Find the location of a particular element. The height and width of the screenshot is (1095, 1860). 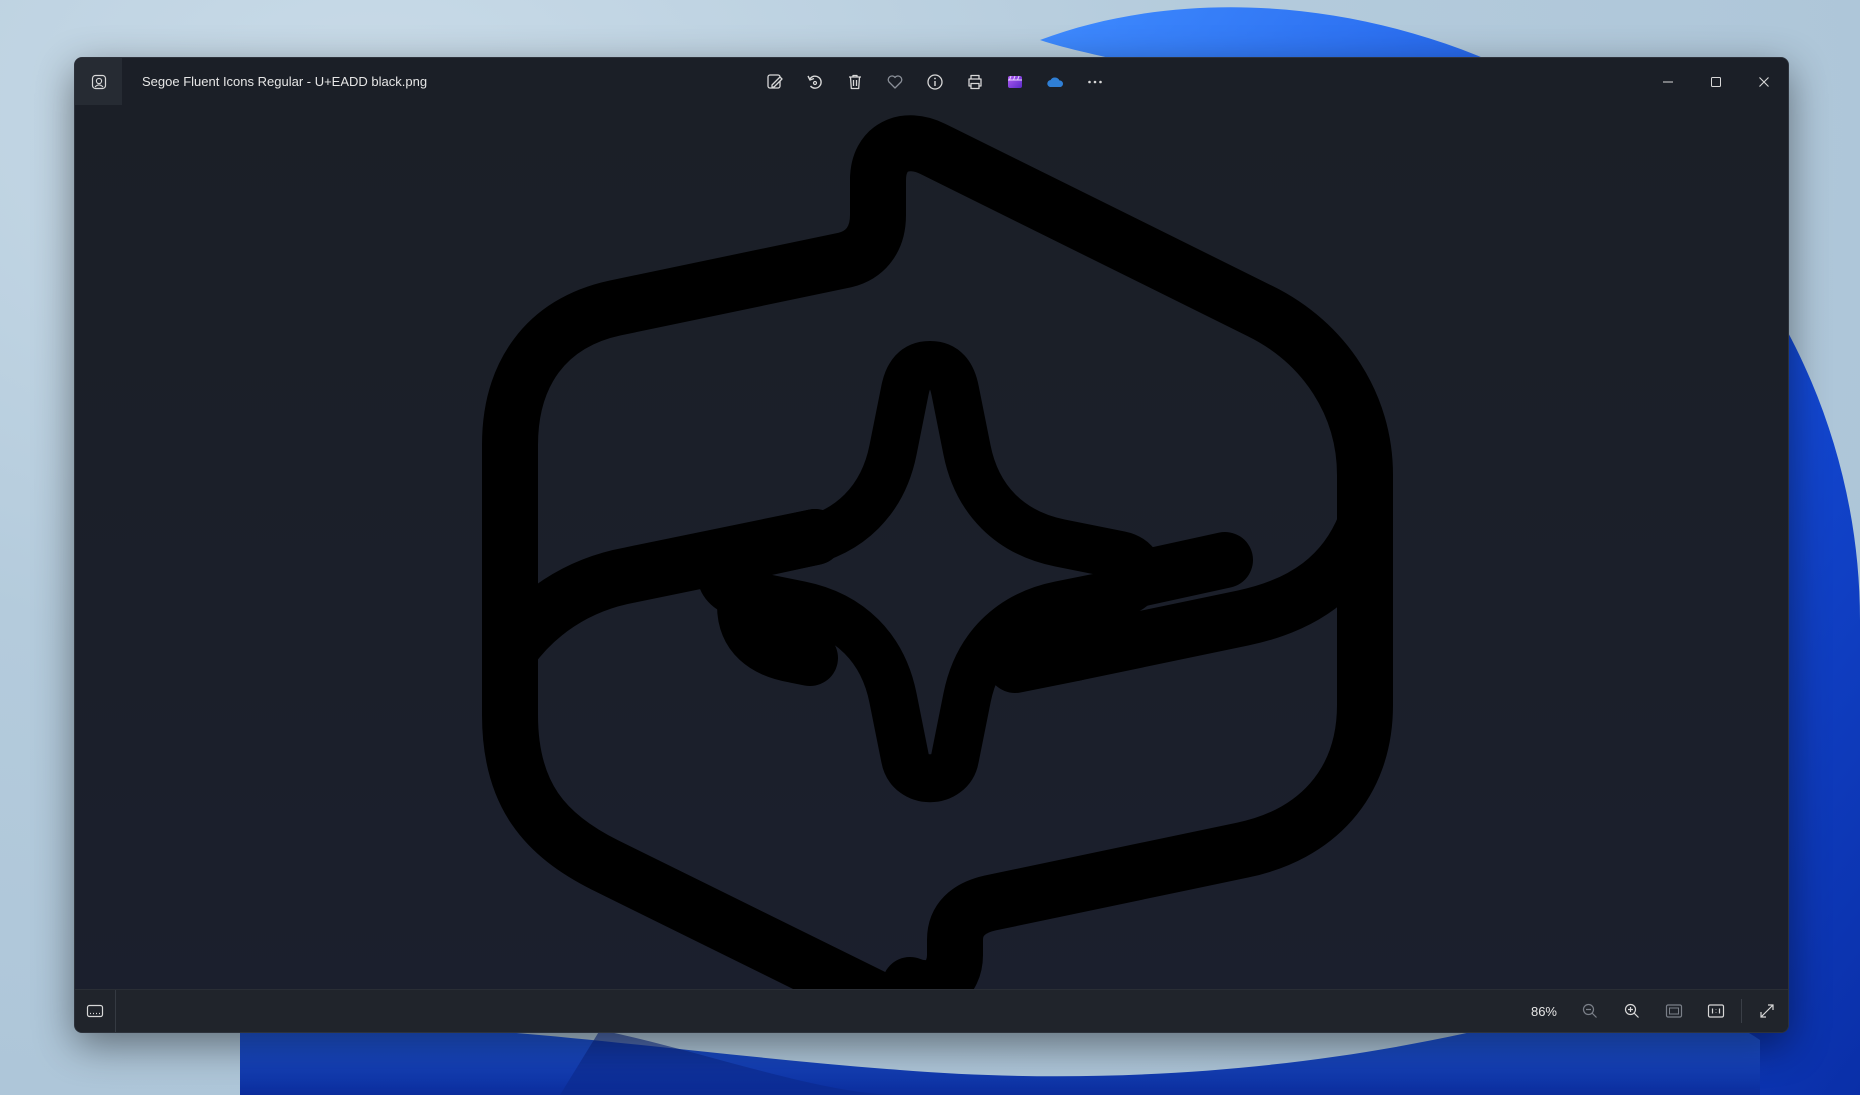

rotate-button is located at coordinates (815, 82).